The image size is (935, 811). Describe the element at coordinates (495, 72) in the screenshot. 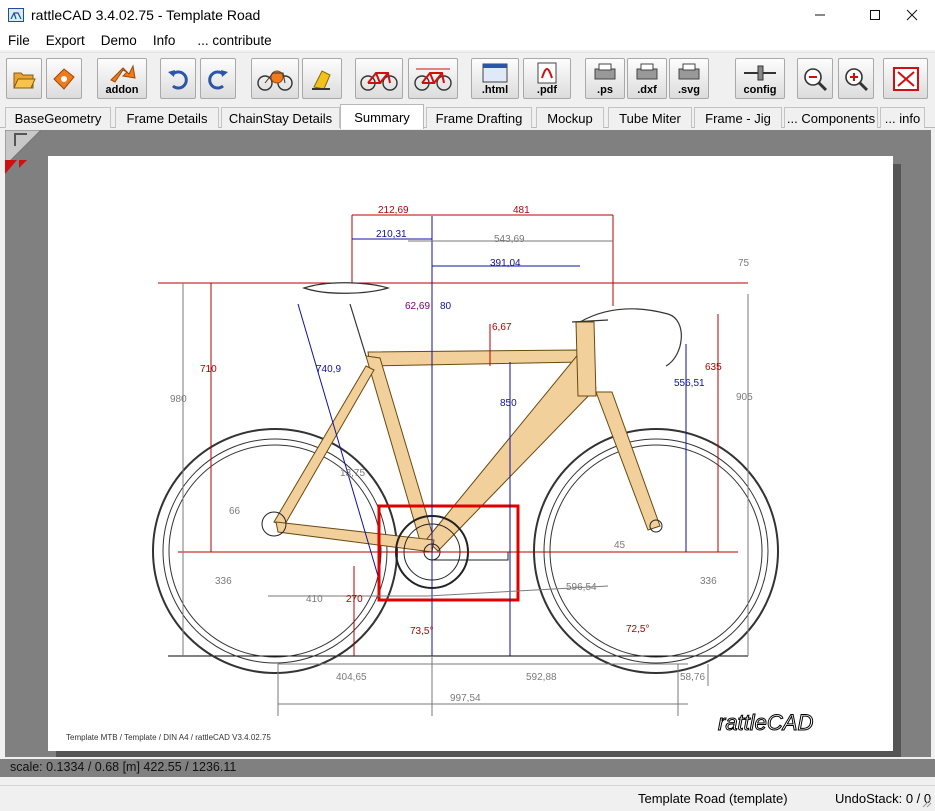

I see `html-icon` at that location.